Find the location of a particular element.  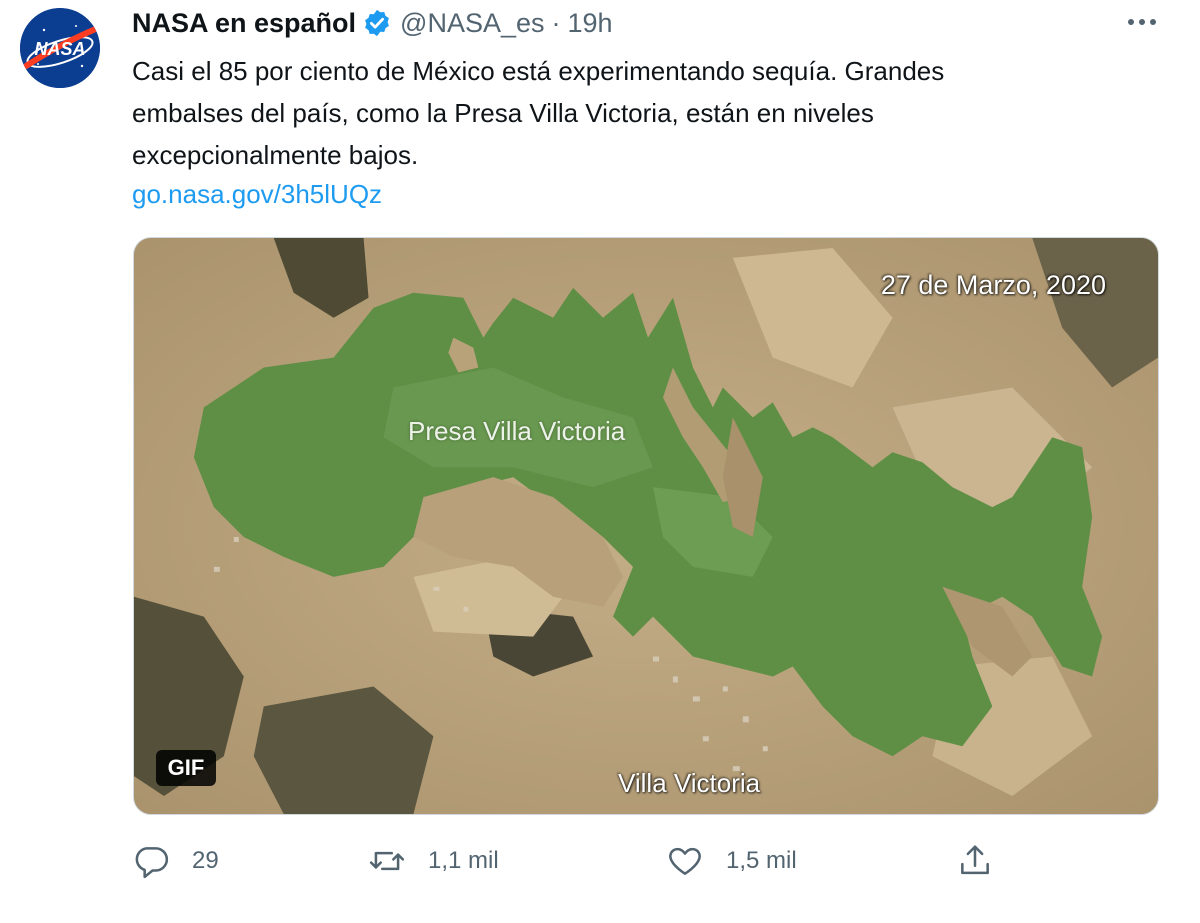

retweet-button: 1,1 mil is located at coordinates (433, 861).